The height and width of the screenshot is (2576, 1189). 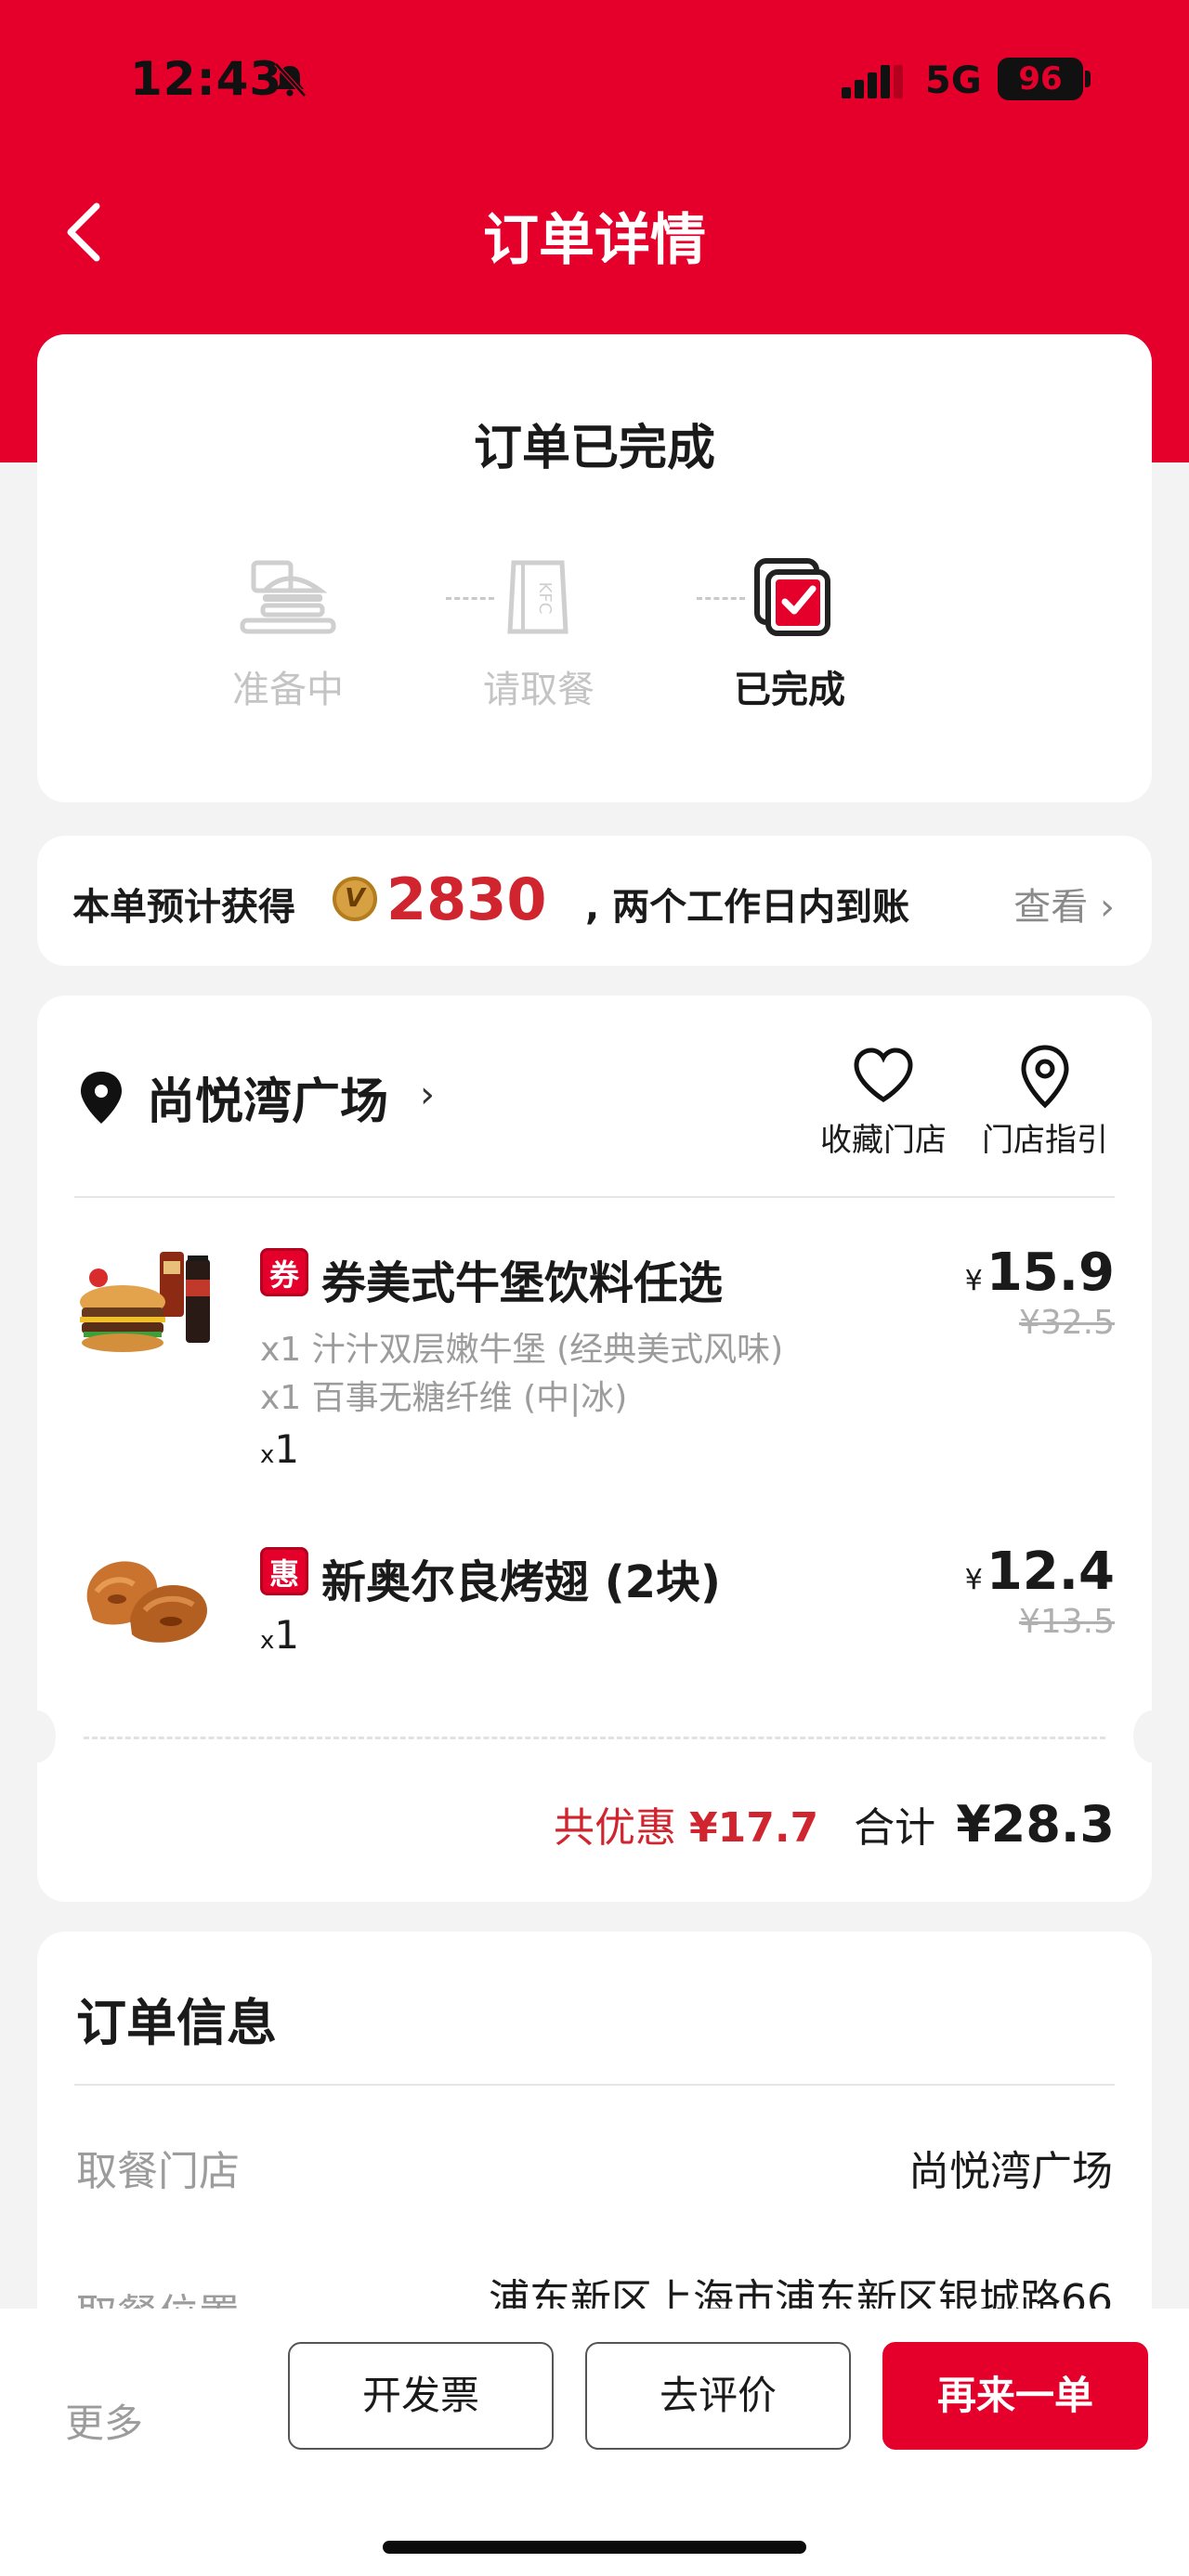 What do you see at coordinates (545, 598) in the screenshot?
I see `svg-text: KFC` at bounding box center [545, 598].